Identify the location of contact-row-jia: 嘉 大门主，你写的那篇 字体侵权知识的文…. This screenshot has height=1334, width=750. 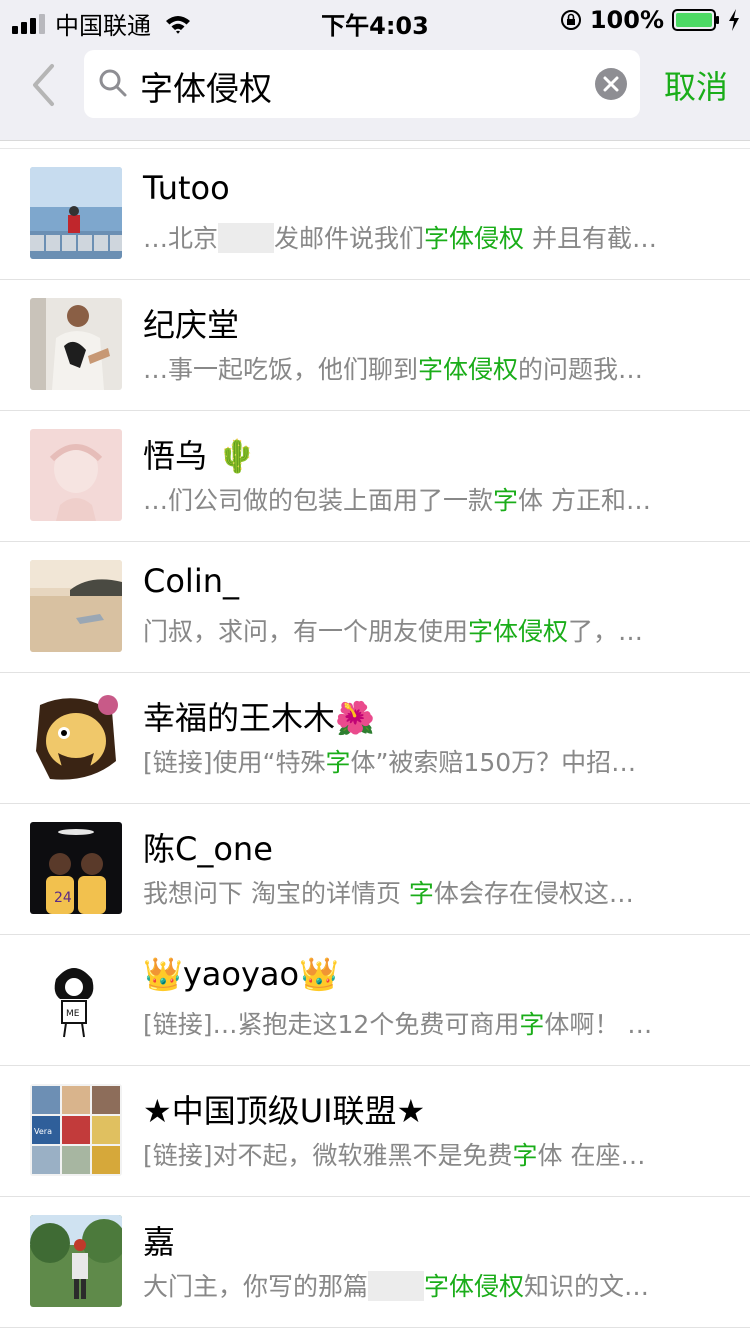
(375, 1262).